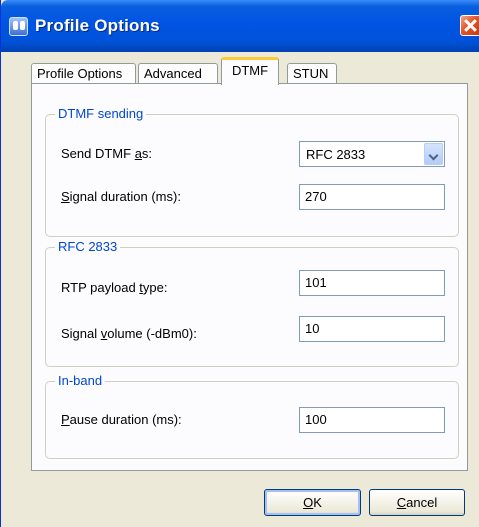 The width and height of the screenshot is (479, 527). What do you see at coordinates (121, 419) in the screenshot?
I see `label-pause-duration: Pause duration (ms):` at bounding box center [121, 419].